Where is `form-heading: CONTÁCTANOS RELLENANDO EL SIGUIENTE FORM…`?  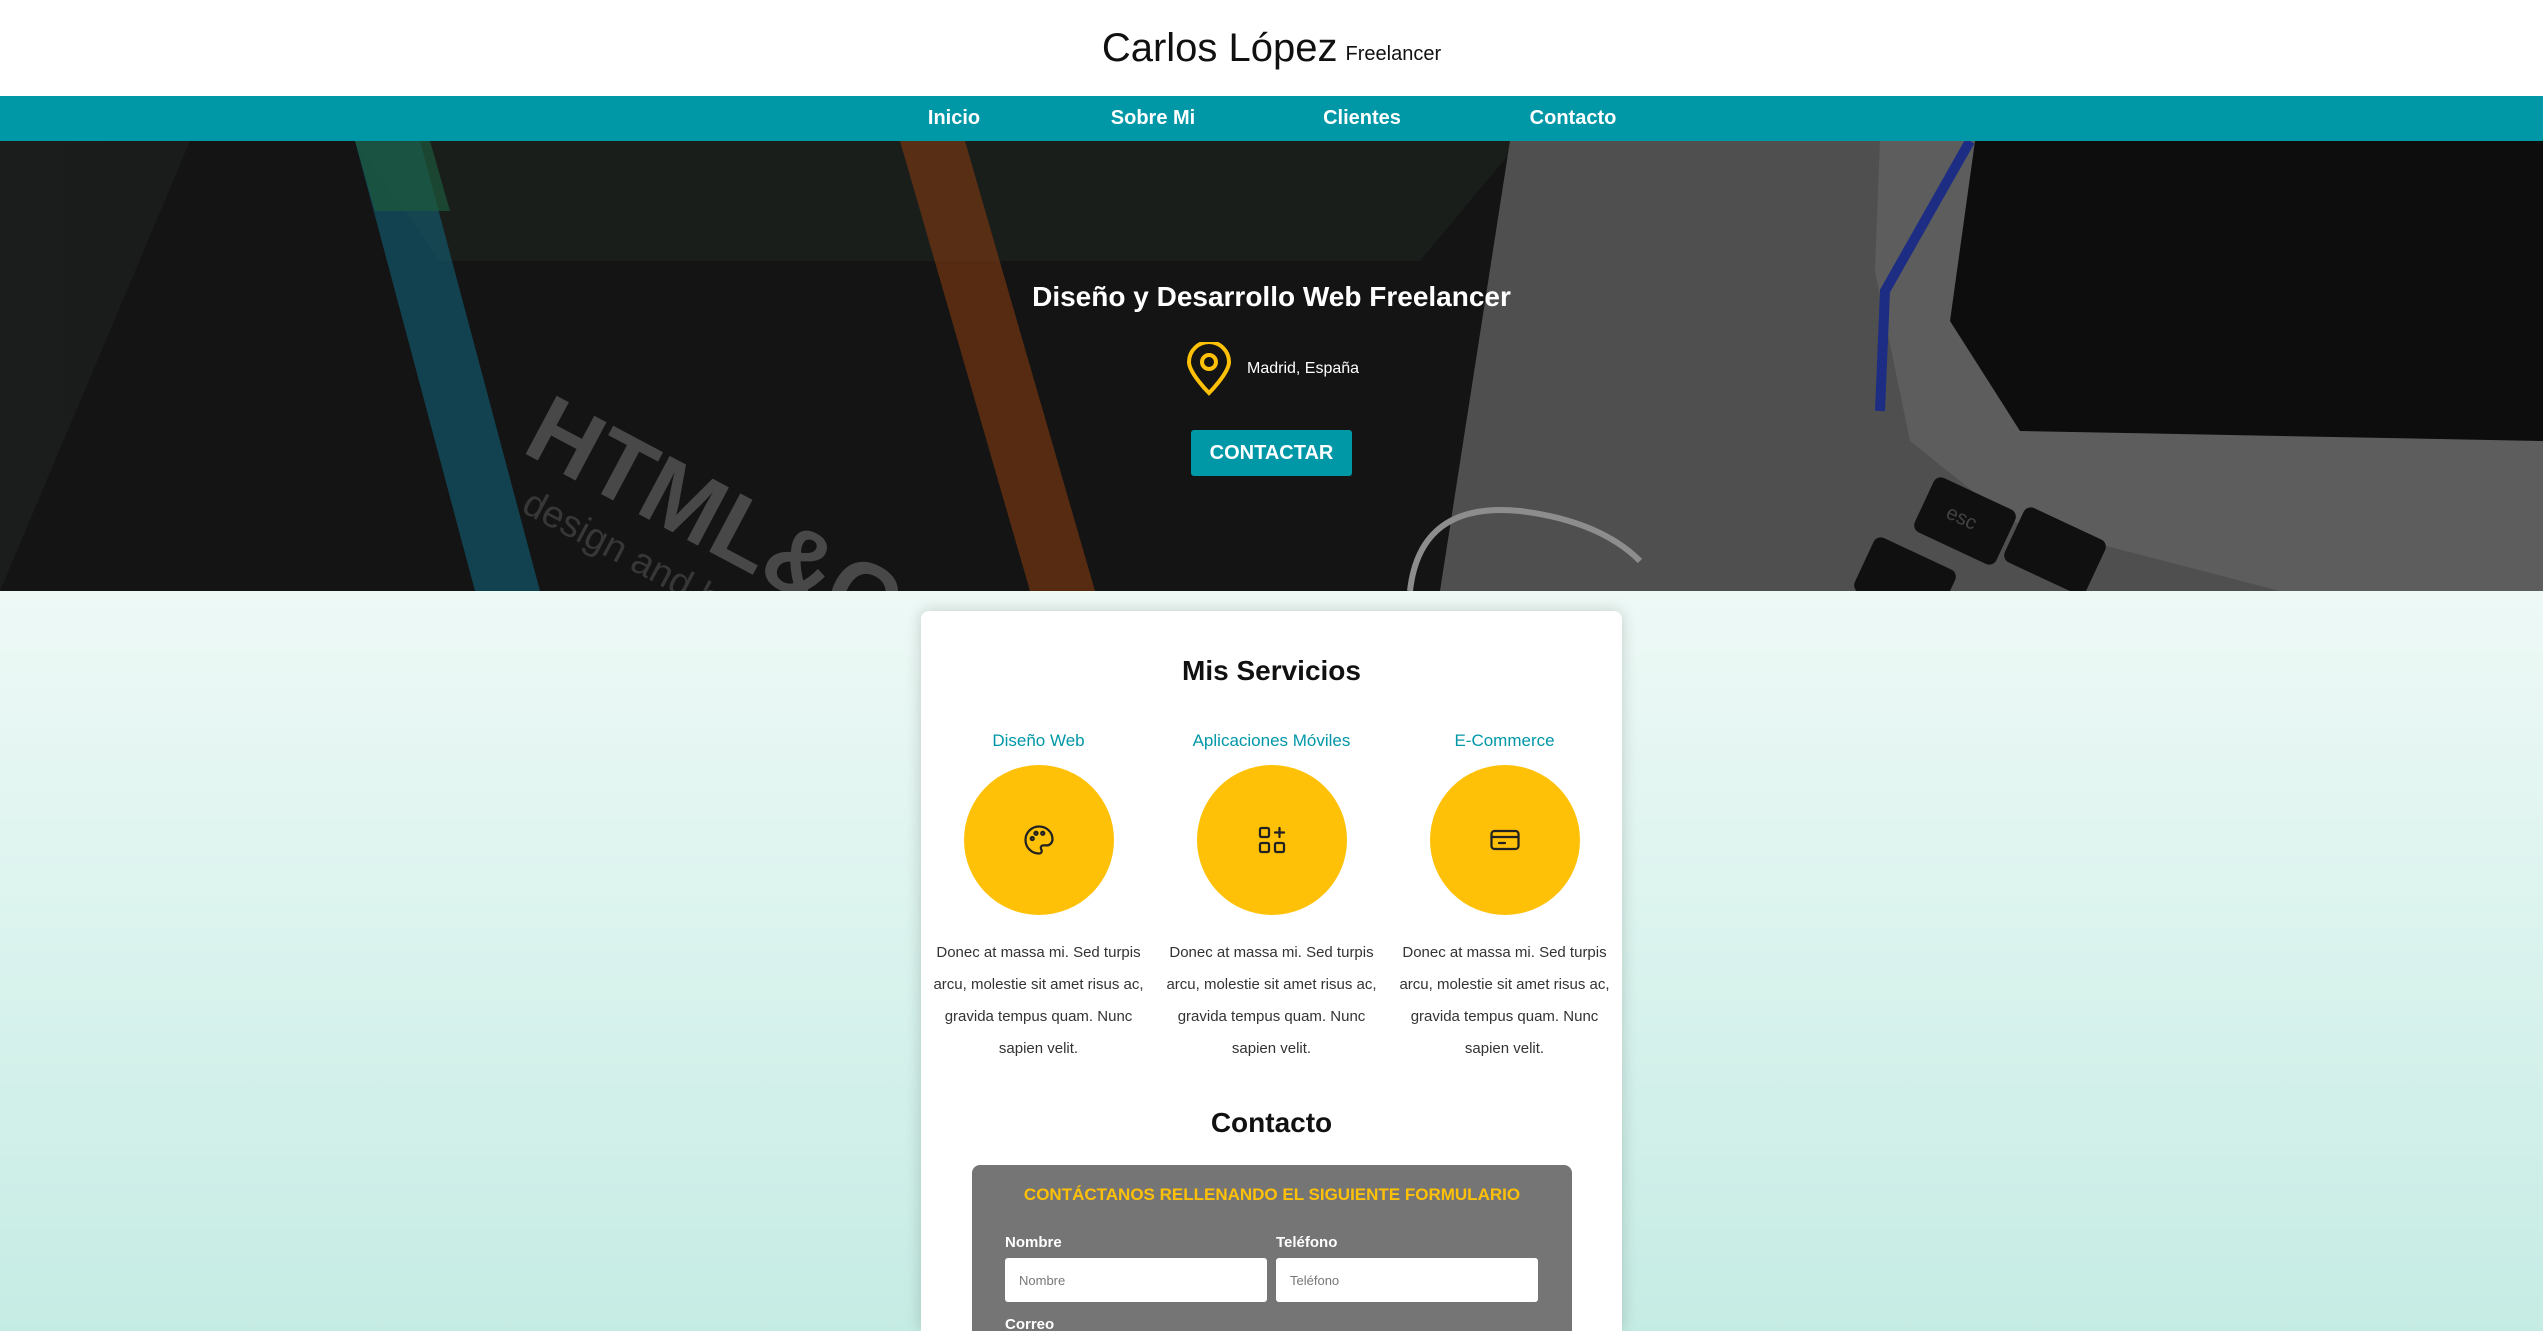
form-heading: CONTÁCTANOS RELLENANDO EL SIGUIENTE FORM… is located at coordinates (1272, 1194).